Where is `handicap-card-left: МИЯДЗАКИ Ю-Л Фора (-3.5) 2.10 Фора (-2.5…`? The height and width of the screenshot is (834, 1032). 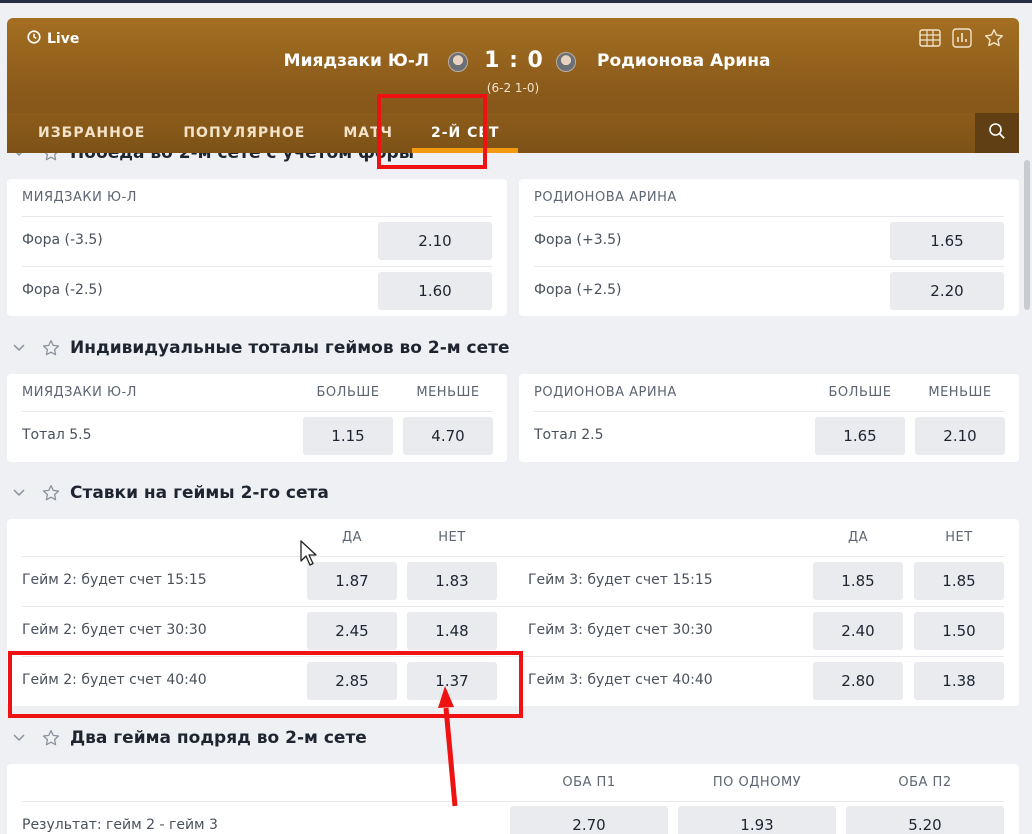 handicap-card-left: МИЯДЗАКИ Ю-Л Фора (-3.5) 2.10 Фора (-2.5… is located at coordinates (257, 247).